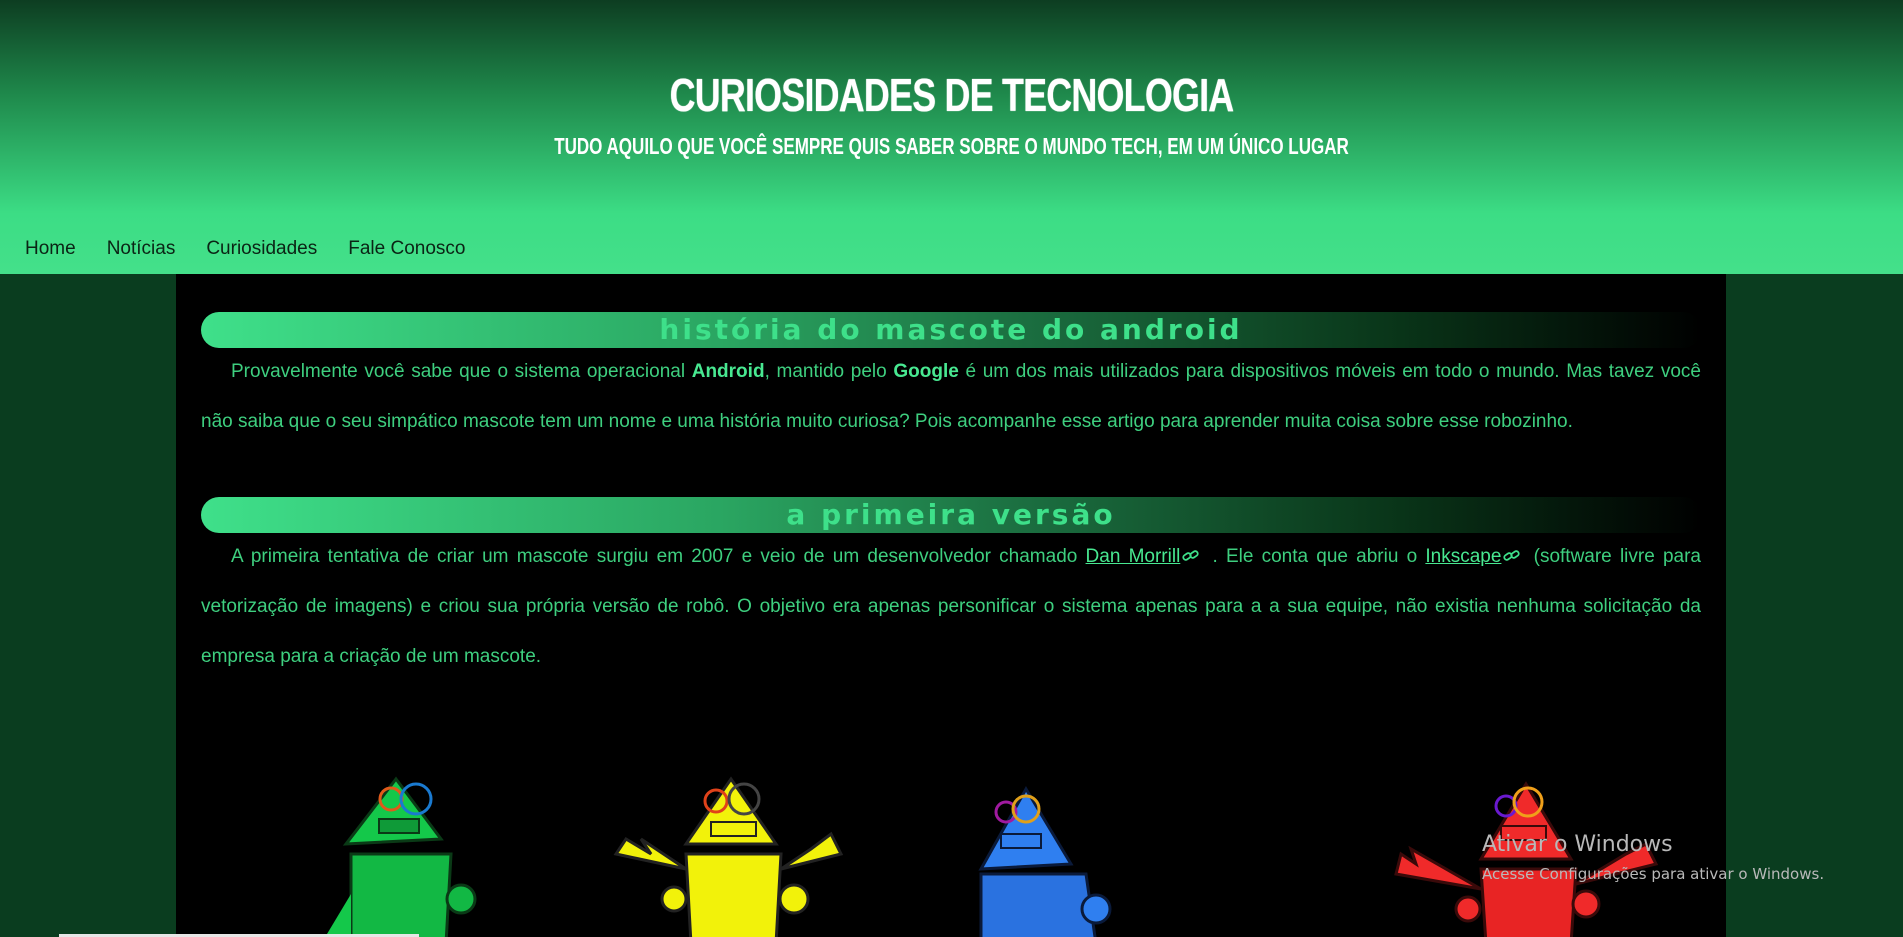 This screenshot has height=937, width=1903. What do you see at coordinates (728, 371) in the screenshot?
I see `android-strong: Android` at bounding box center [728, 371].